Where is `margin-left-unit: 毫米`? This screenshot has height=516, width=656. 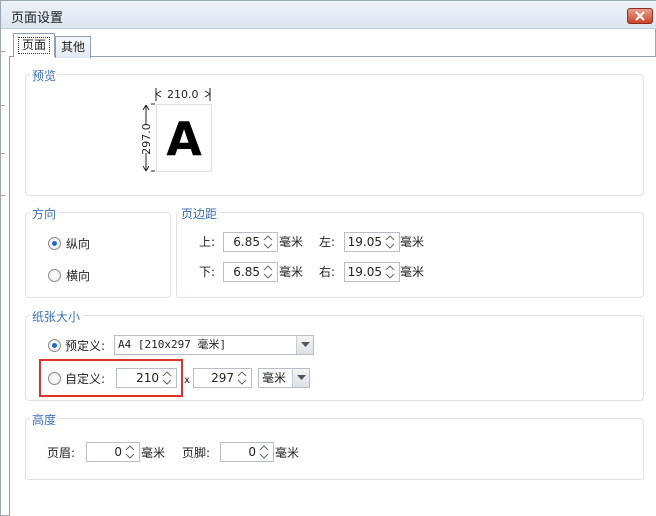 margin-left-unit: 毫米 is located at coordinates (412, 242).